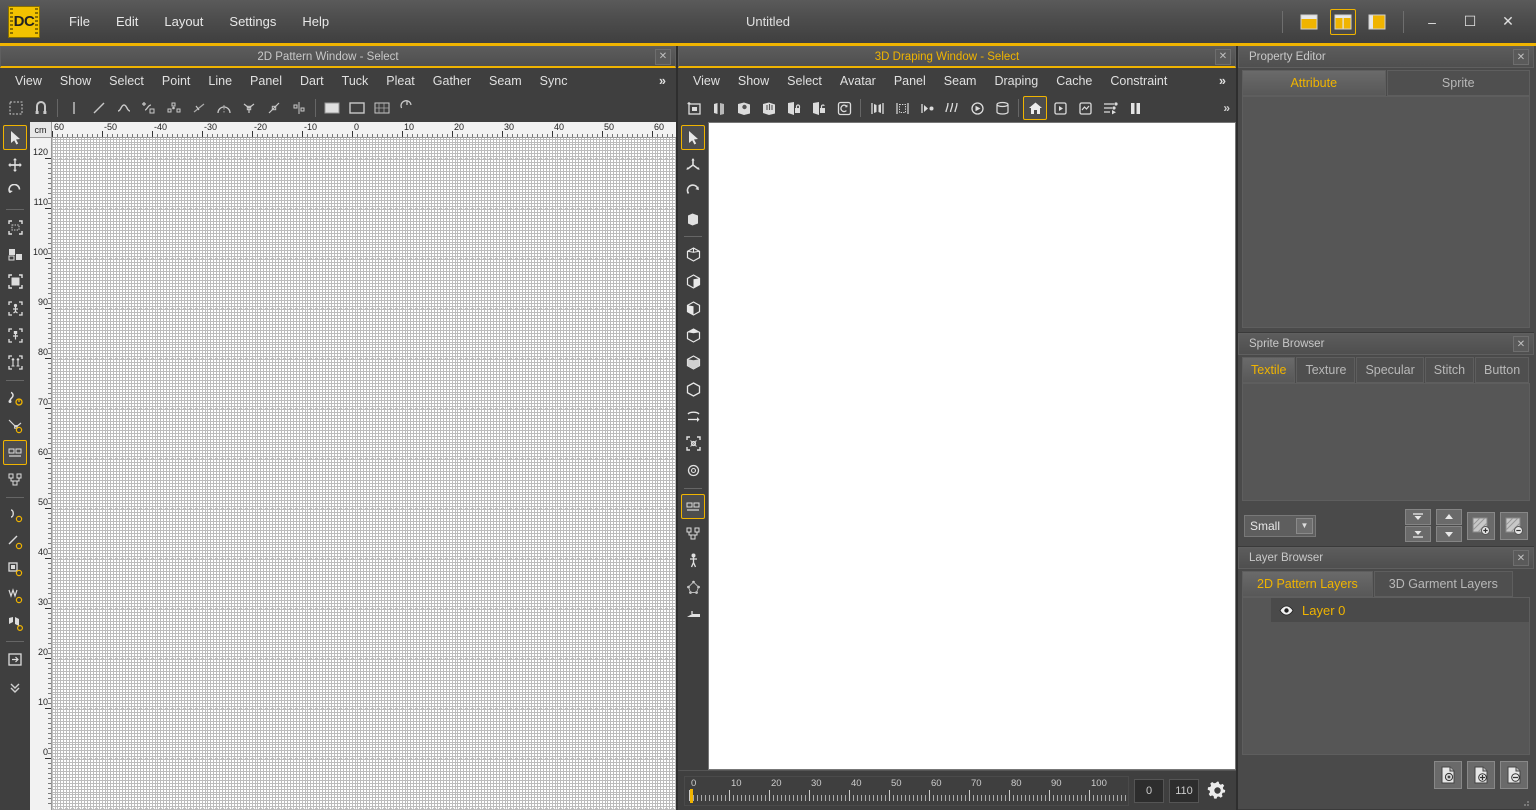  I want to click on tab-3d-garment-layers: 3D Garment Layers, so click(1443, 584).